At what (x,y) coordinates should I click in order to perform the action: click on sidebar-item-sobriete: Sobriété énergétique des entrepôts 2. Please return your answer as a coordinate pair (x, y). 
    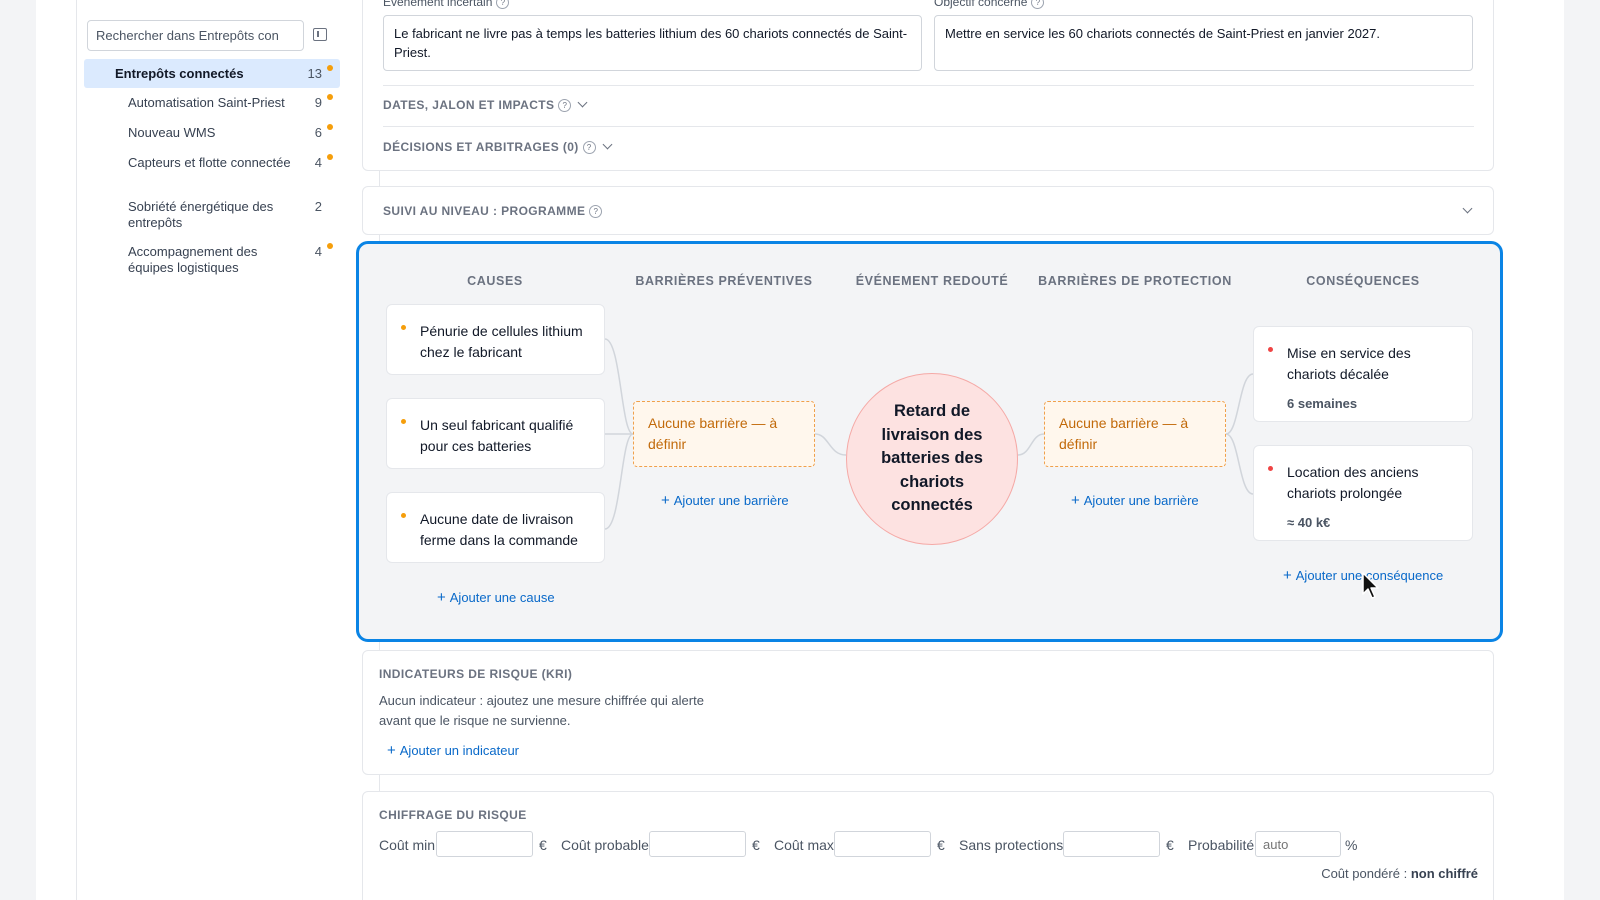
    Looking at the image, I should click on (212, 216).